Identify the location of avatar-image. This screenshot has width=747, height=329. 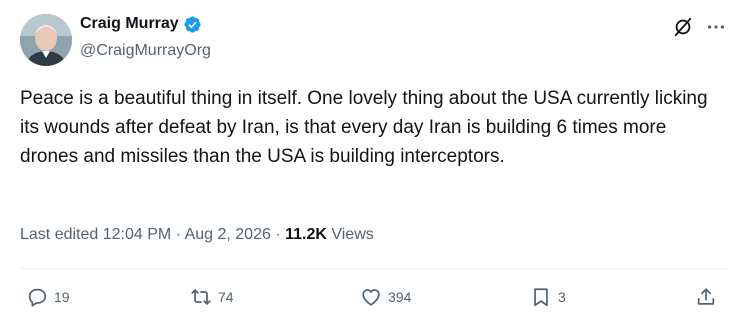
(46, 40).